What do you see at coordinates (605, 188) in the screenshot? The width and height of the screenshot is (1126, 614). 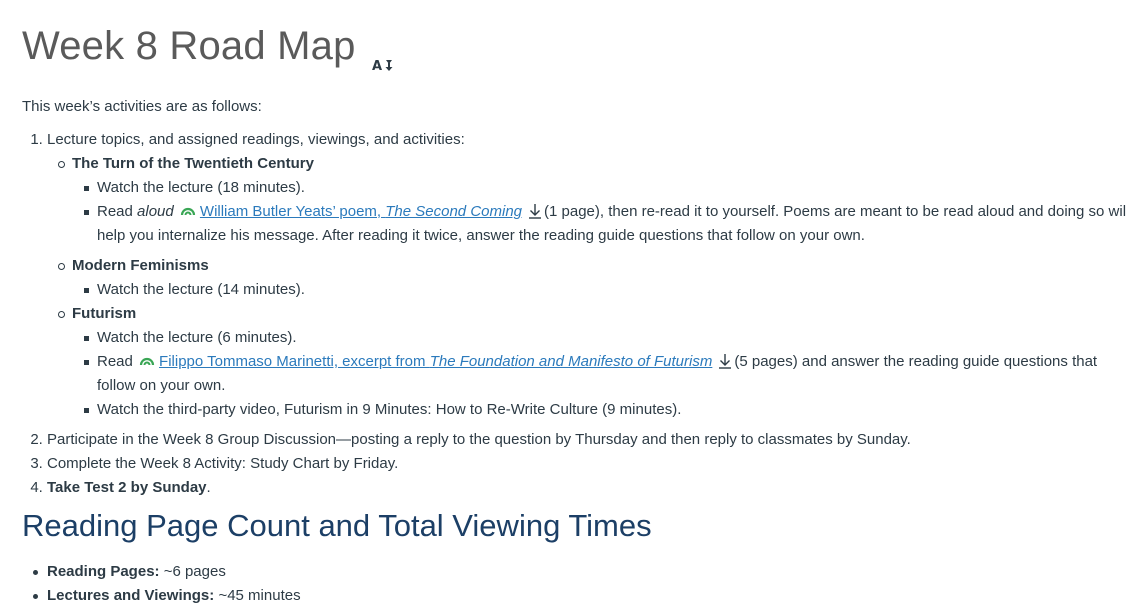 I see `task-item: Watch the lecture (18 minutes).` at bounding box center [605, 188].